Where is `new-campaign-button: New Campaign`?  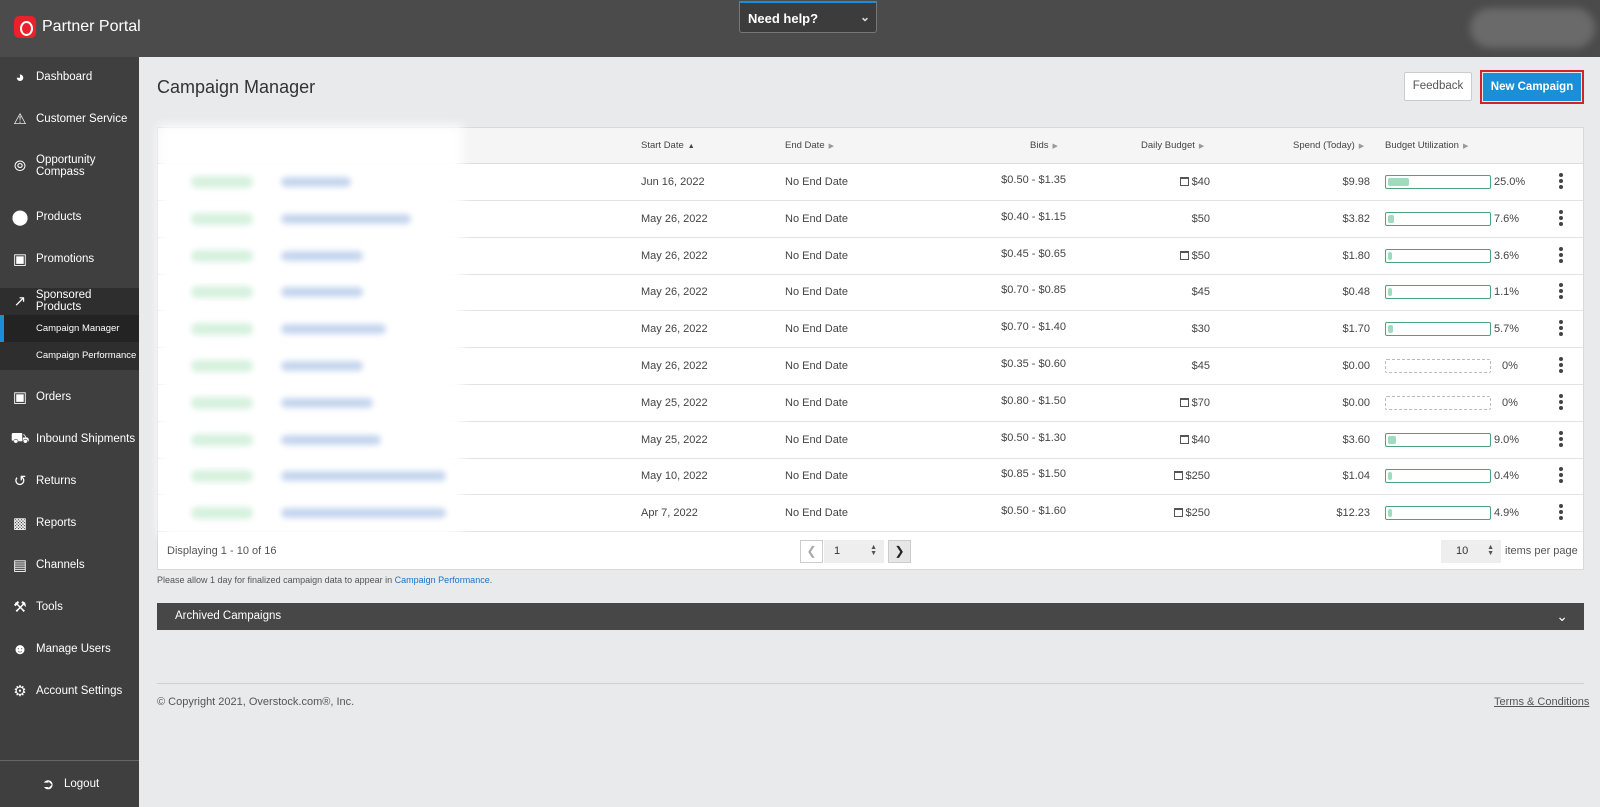 new-campaign-button: New Campaign is located at coordinates (1532, 87).